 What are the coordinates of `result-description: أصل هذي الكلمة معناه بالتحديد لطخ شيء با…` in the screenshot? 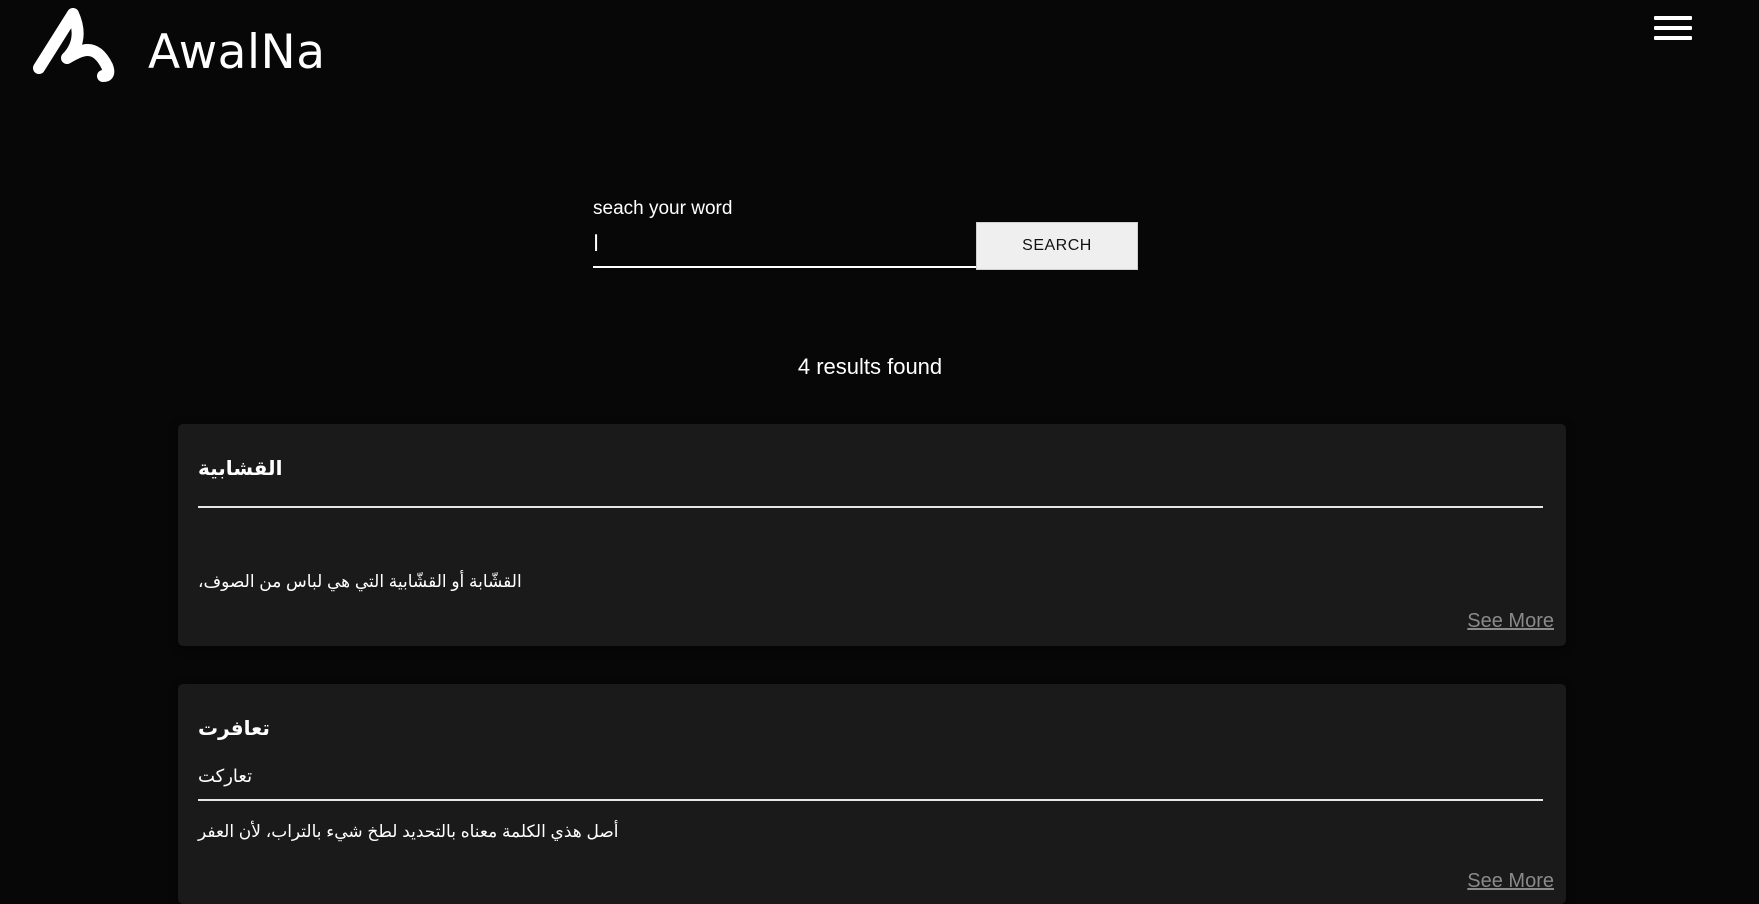 It's located at (408, 831).